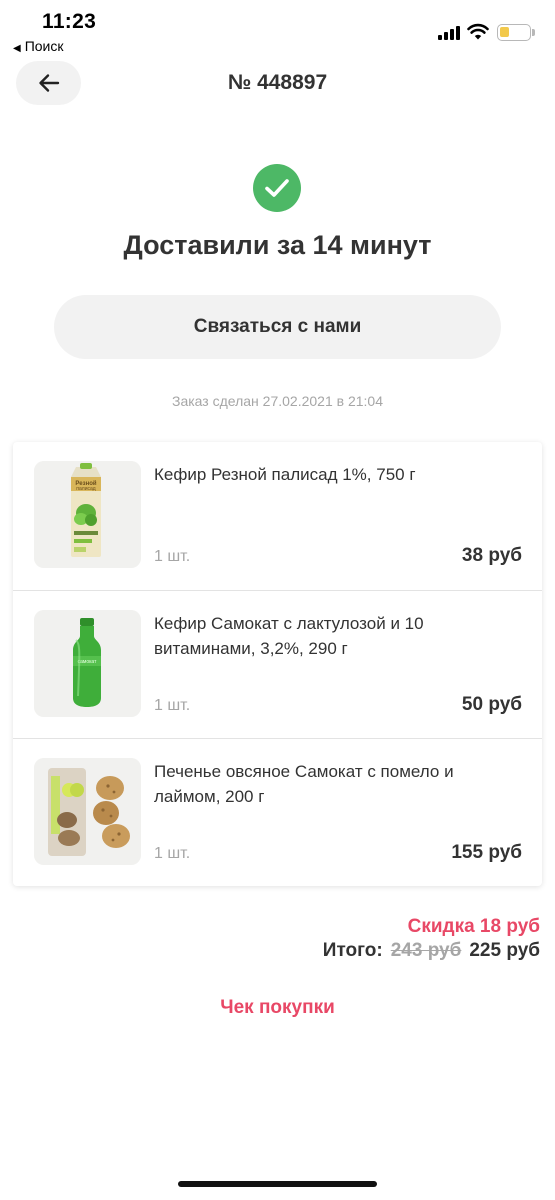  I want to click on total-label: Итого:, so click(352, 950).